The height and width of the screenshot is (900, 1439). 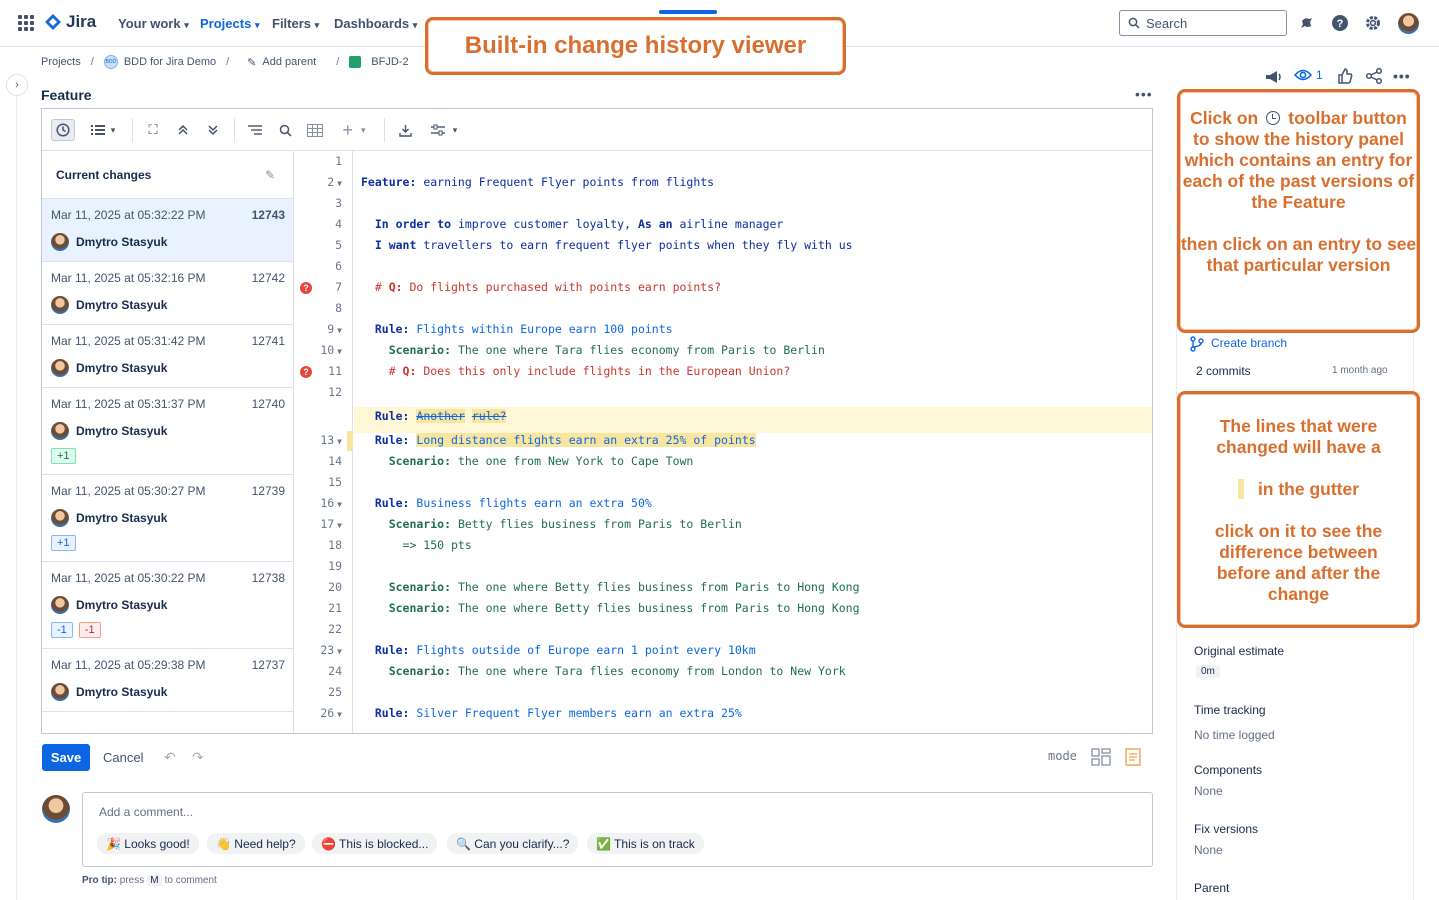 What do you see at coordinates (1402, 76) in the screenshot?
I see `more-actions-icon: •••` at bounding box center [1402, 76].